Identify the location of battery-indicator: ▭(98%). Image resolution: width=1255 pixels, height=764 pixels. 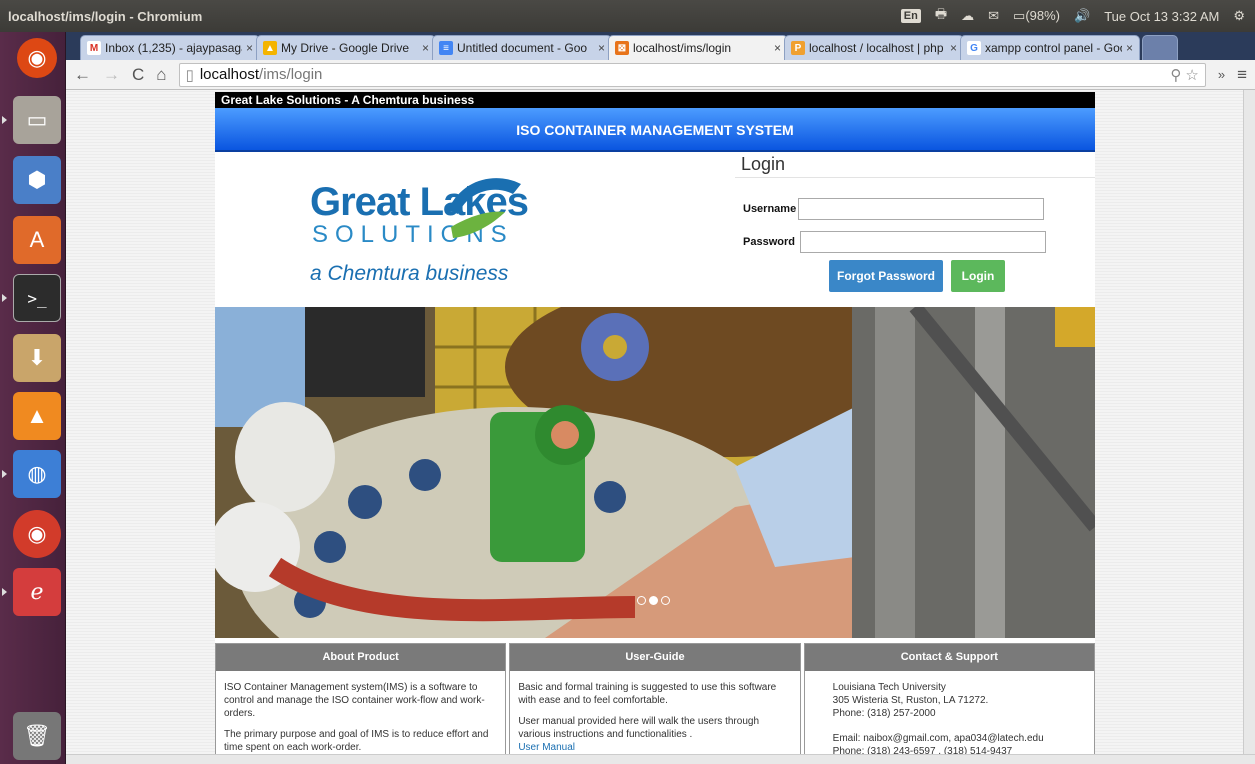
(1036, 16).